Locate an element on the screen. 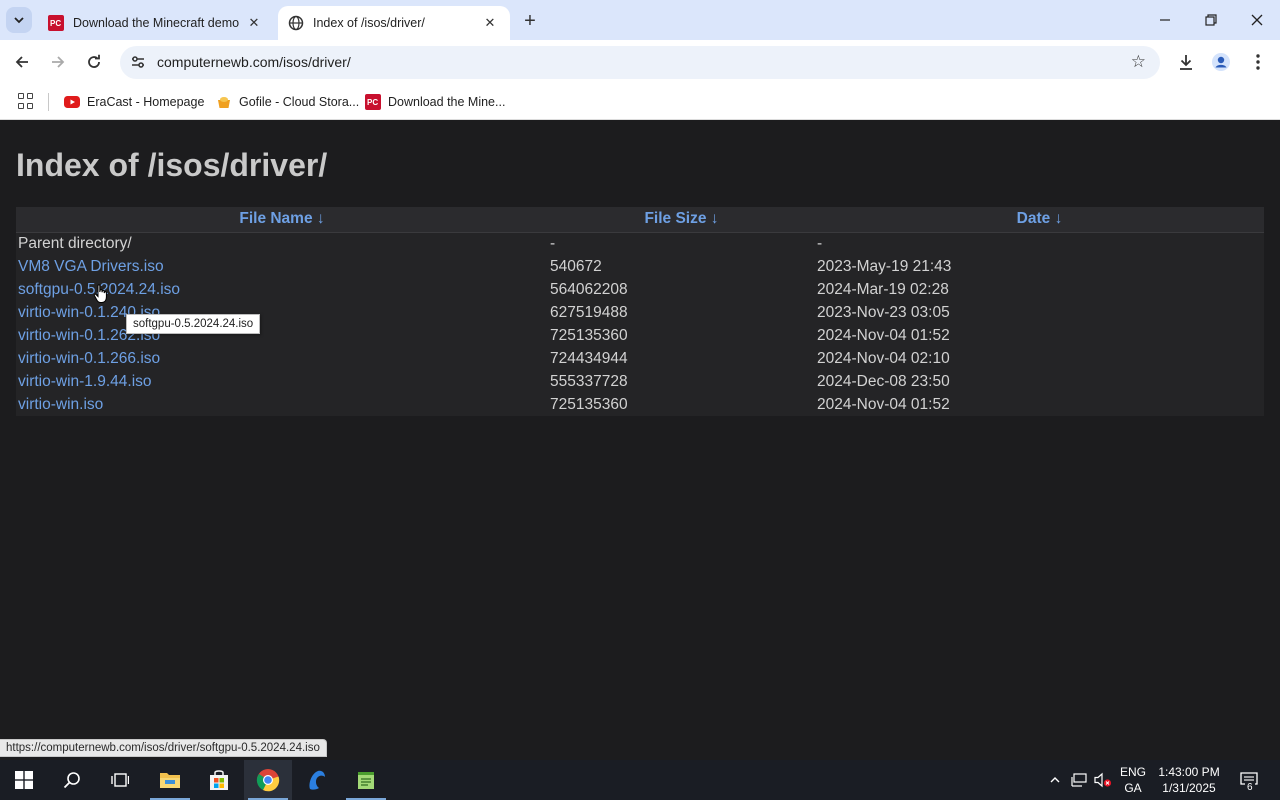 The width and height of the screenshot is (1280, 800). task-view-button is located at coordinates (120, 780).